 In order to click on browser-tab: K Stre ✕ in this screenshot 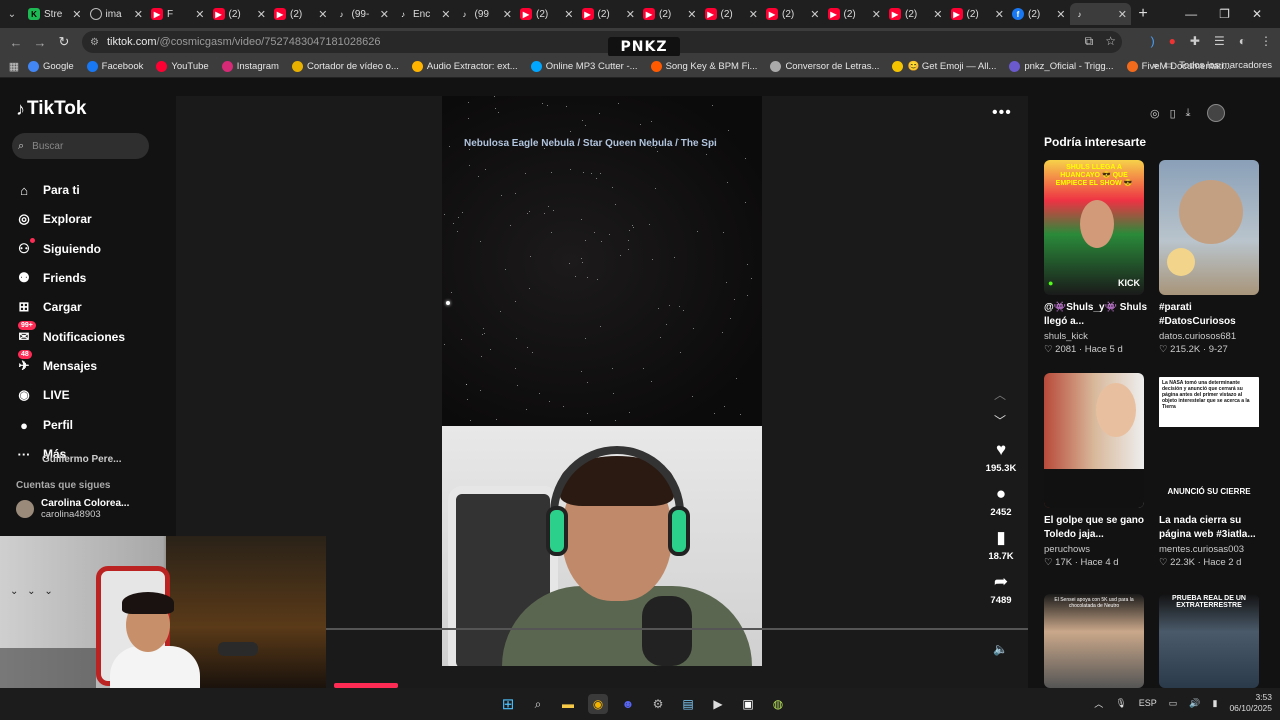, I will do `click(55, 14)`.